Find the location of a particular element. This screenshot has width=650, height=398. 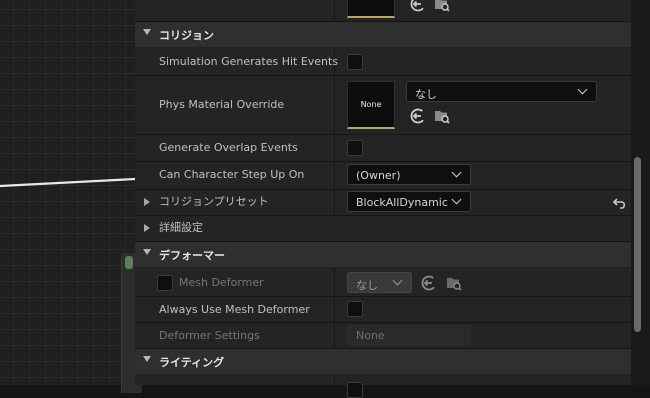

collision-preset-dropdown: BlockAllDynamic is located at coordinates (409, 201).